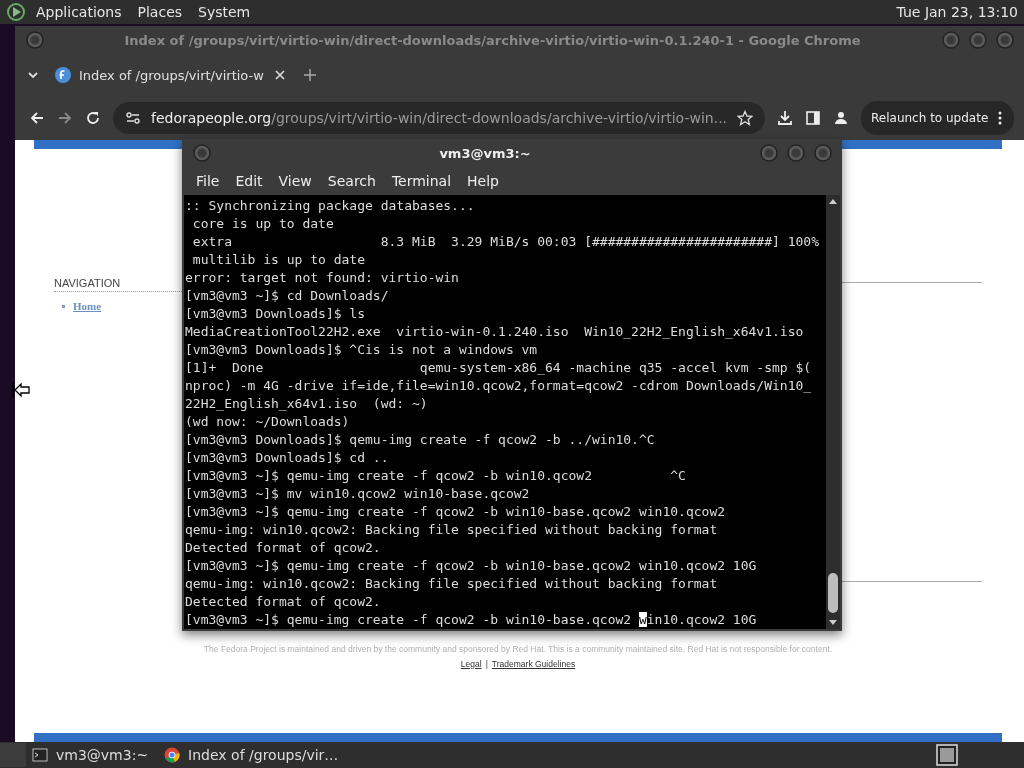 Image resolution: width=1024 pixels, height=768 pixels. I want to click on taskbar-button: vm3@vm3:~, so click(92, 755).